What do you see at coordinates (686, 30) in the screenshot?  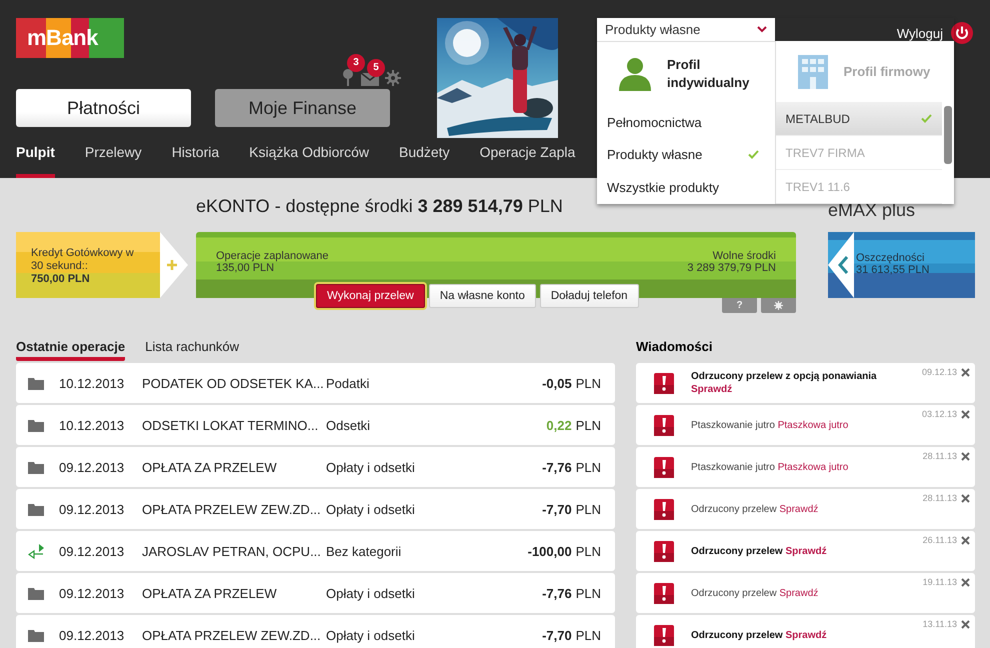 I see `profile-select: Produkty własne` at bounding box center [686, 30].